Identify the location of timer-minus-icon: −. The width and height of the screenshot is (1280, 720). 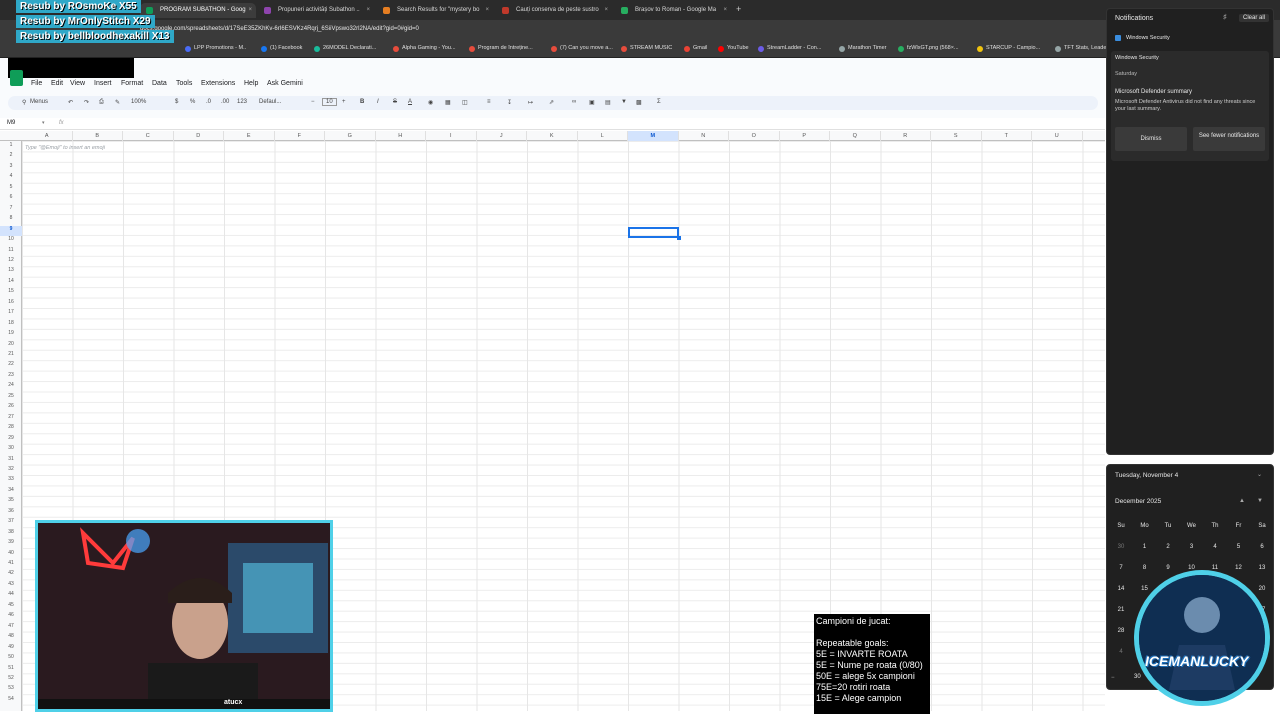
(1113, 678).